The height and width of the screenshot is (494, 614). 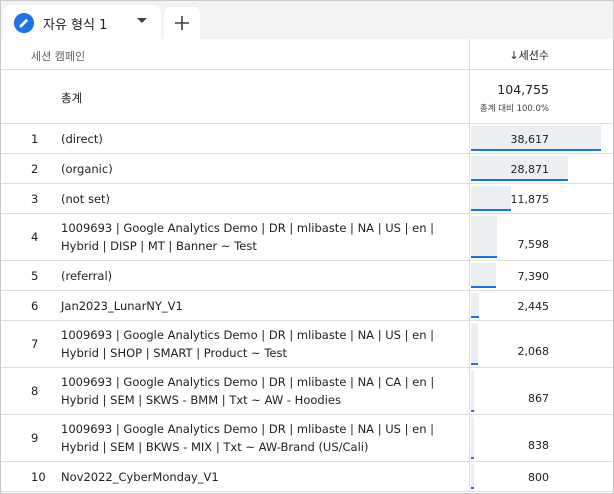 What do you see at coordinates (140, 477) in the screenshot?
I see `campaign-name: Nov2022_CyberMonday_V1` at bounding box center [140, 477].